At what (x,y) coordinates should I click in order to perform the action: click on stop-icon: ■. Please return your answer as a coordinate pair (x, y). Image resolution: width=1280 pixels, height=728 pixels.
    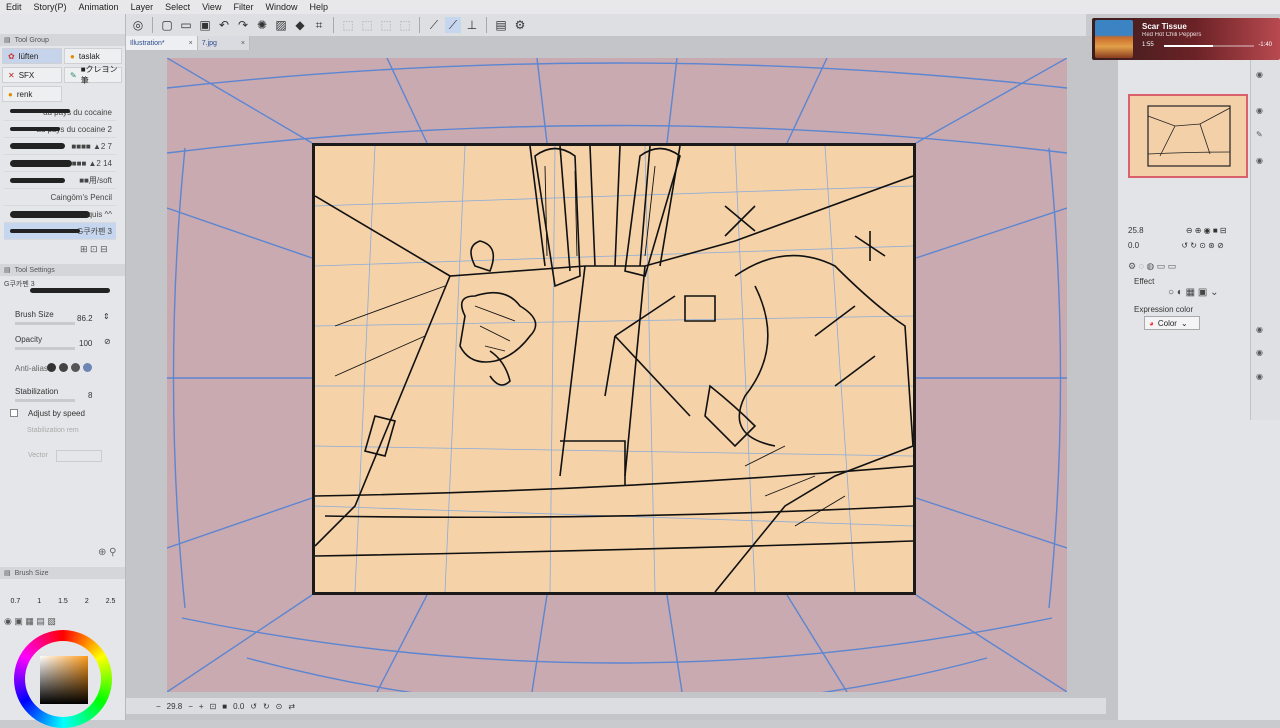
    Looking at the image, I should click on (224, 706).